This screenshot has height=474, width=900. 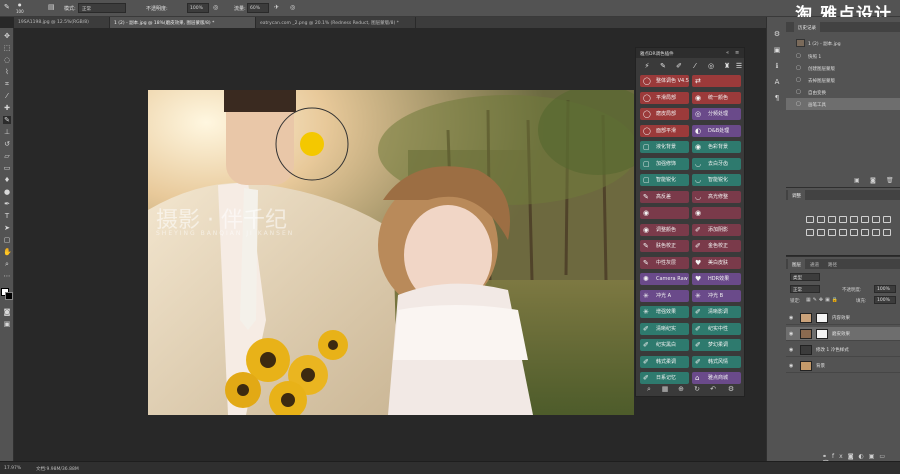 What do you see at coordinates (843, 80) in the screenshot?
I see `history-item: ▢ 去掉图层蒙版` at bounding box center [843, 80].